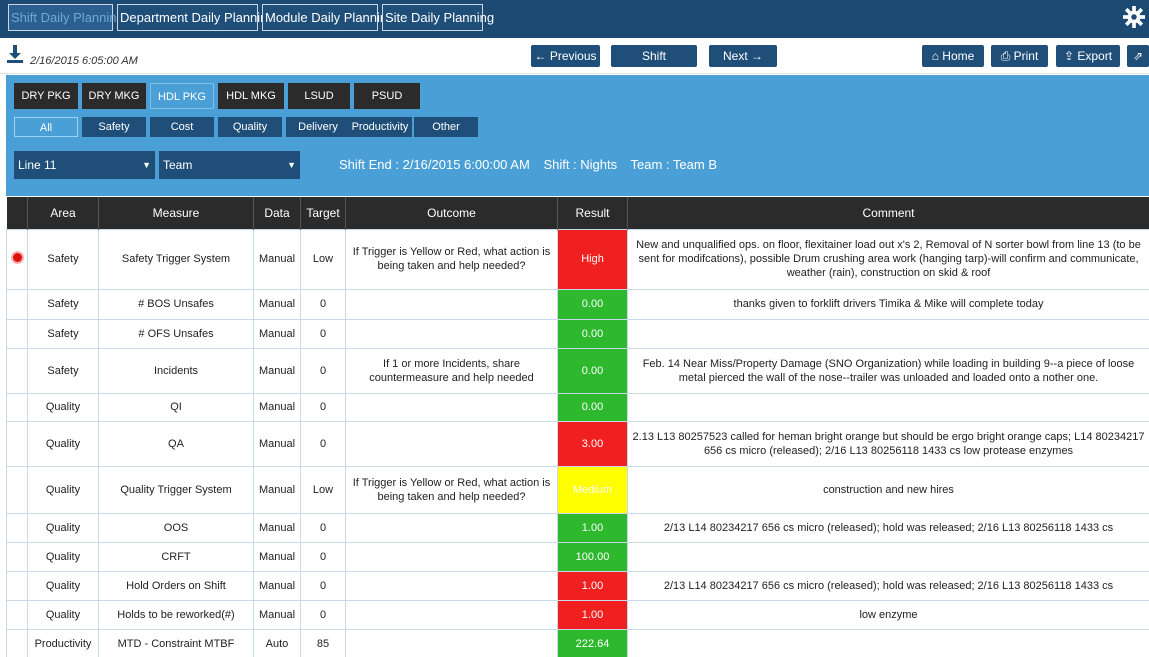  What do you see at coordinates (592, 556) in the screenshot?
I see `result-cell: 100.00` at bounding box center [592, 556].